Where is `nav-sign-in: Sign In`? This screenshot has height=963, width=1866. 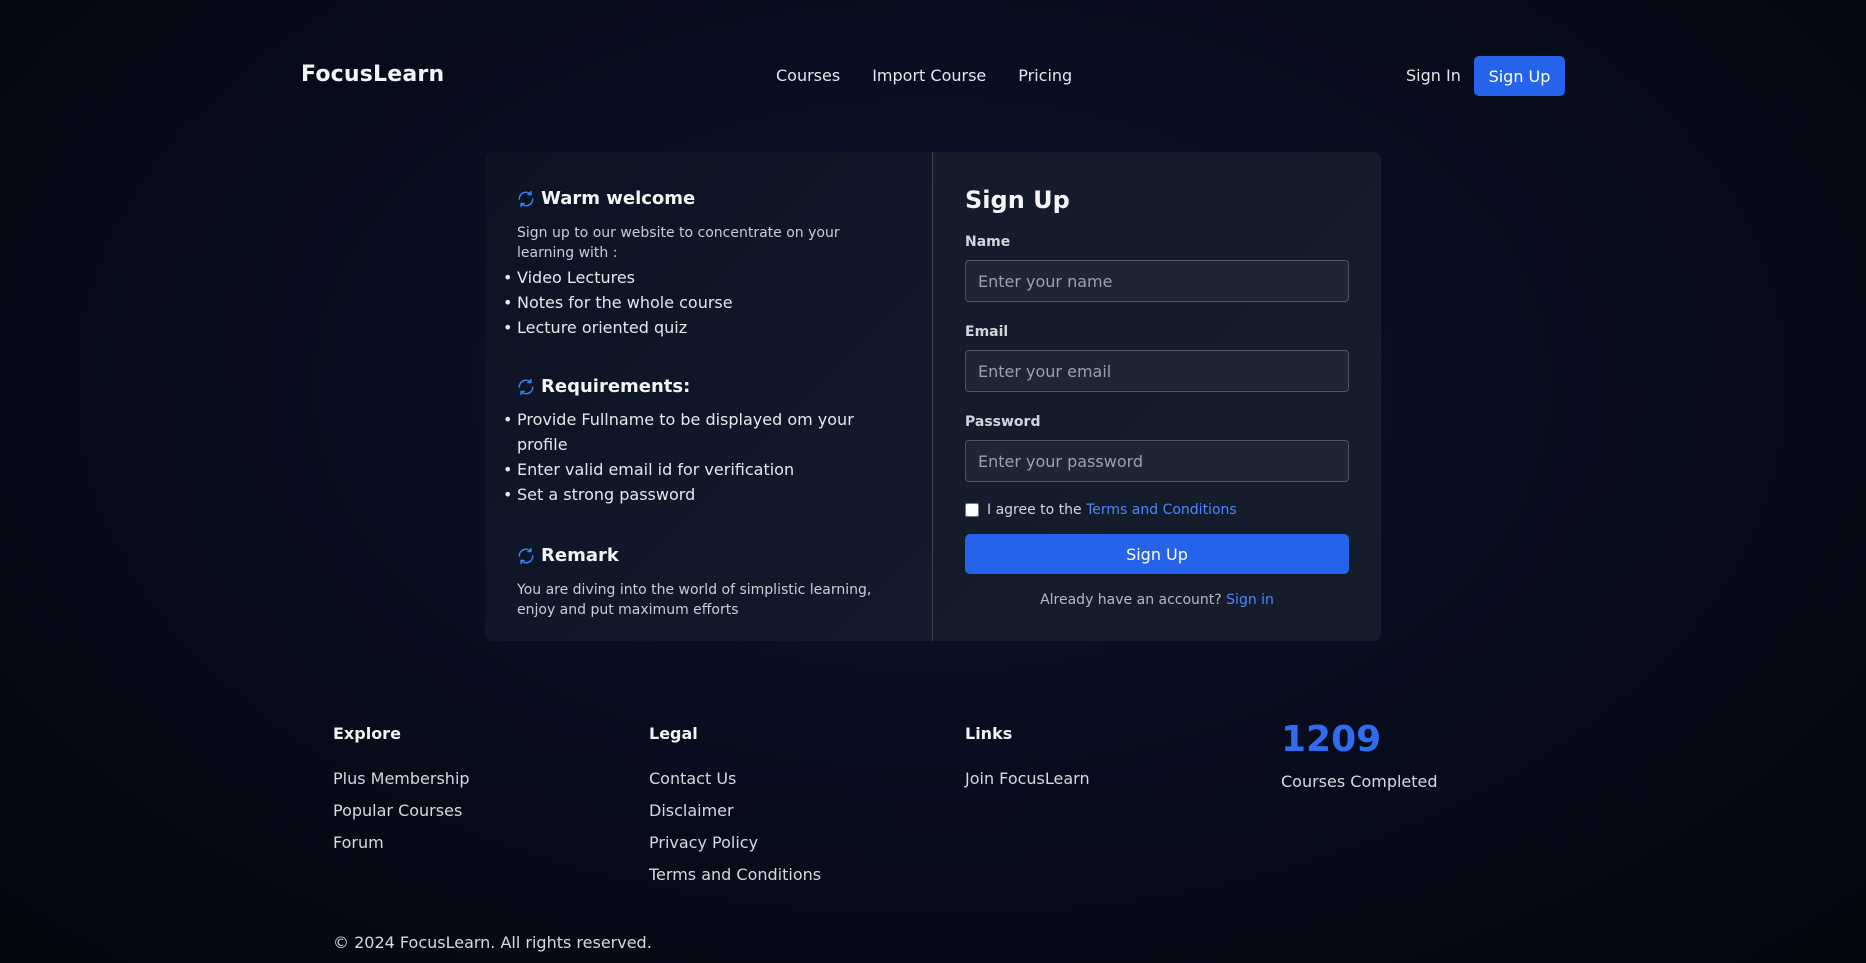 nav-sign-in: Sign In is located at coordinates (1433, 75).